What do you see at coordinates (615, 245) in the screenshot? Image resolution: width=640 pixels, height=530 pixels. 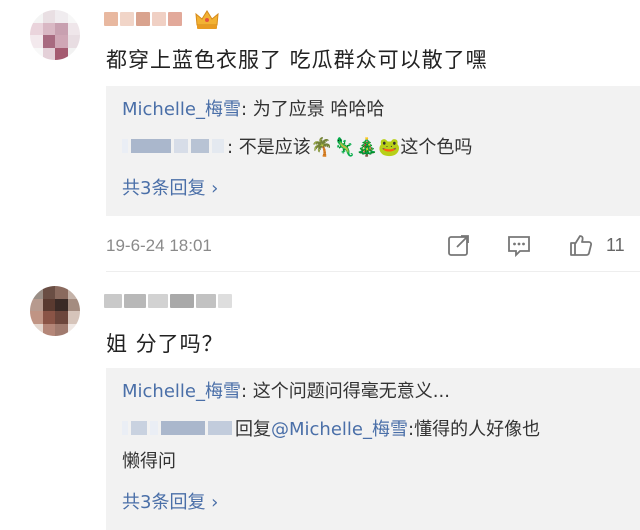 I see `like-count: 11` at bounding box center [615, 245].